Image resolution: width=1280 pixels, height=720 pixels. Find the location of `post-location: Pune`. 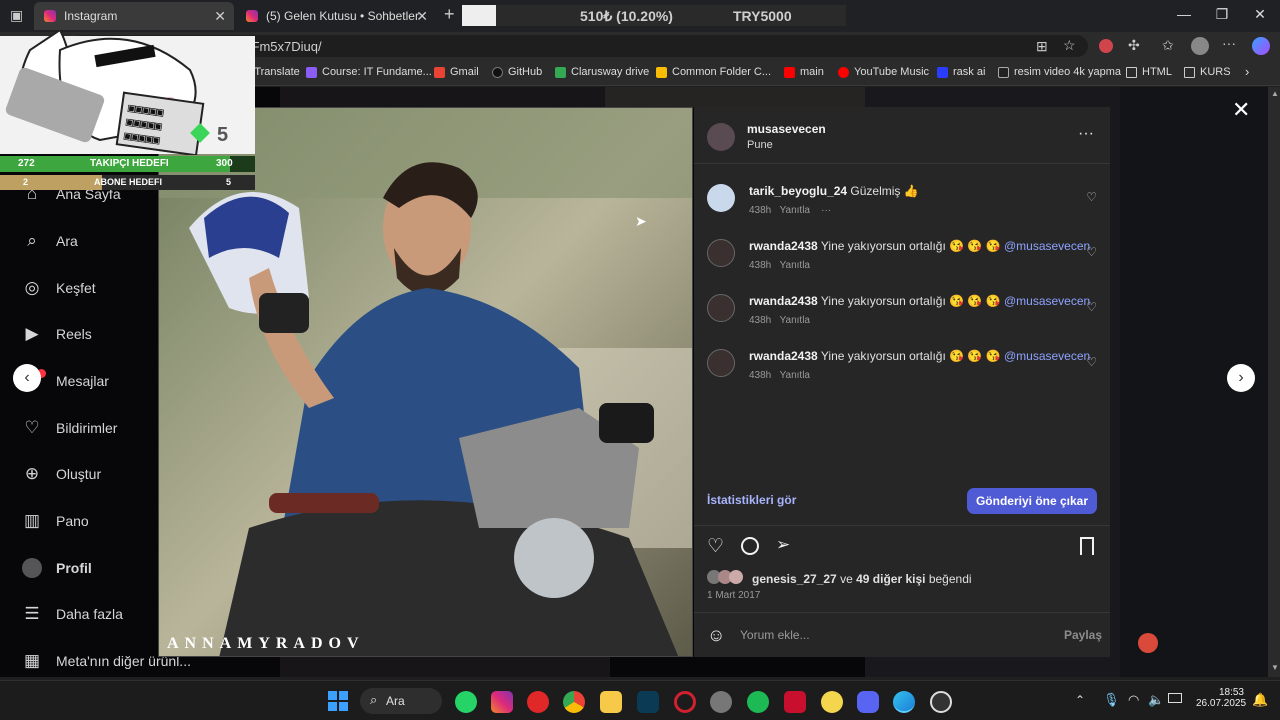

post-location: Pune is located at coordinates (760, 145).